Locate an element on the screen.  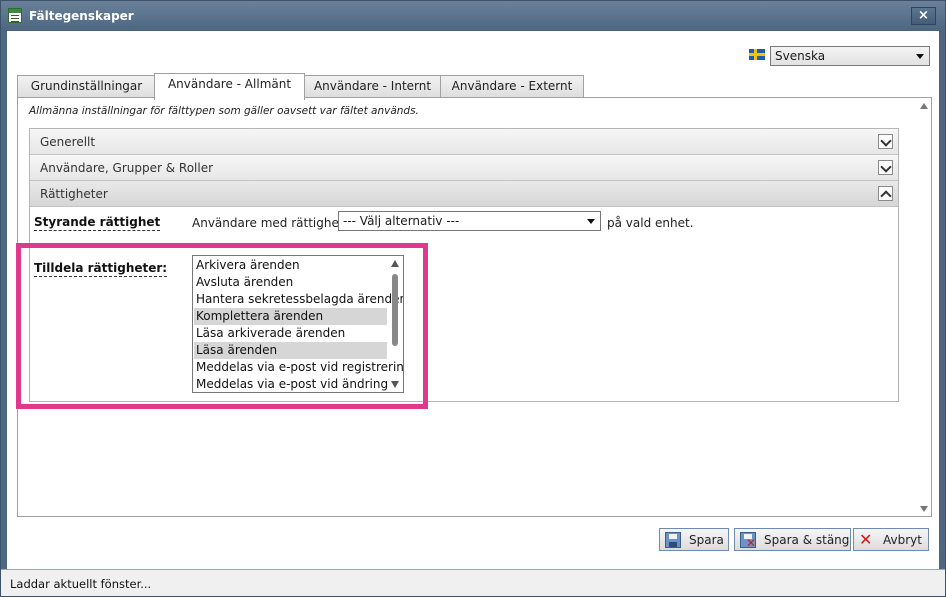
tab-anvandare-allmant: Användare - Allmänt is located at coordinates (229, 86).